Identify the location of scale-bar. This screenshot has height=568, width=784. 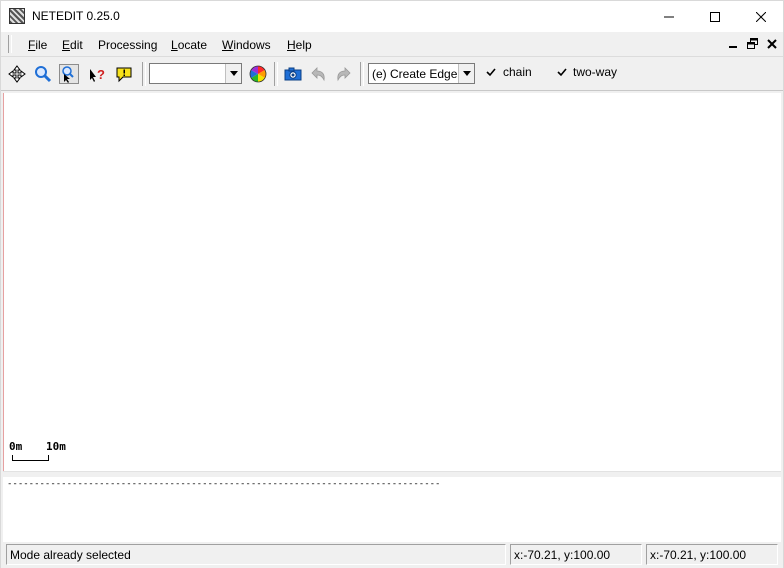
(30, 458).